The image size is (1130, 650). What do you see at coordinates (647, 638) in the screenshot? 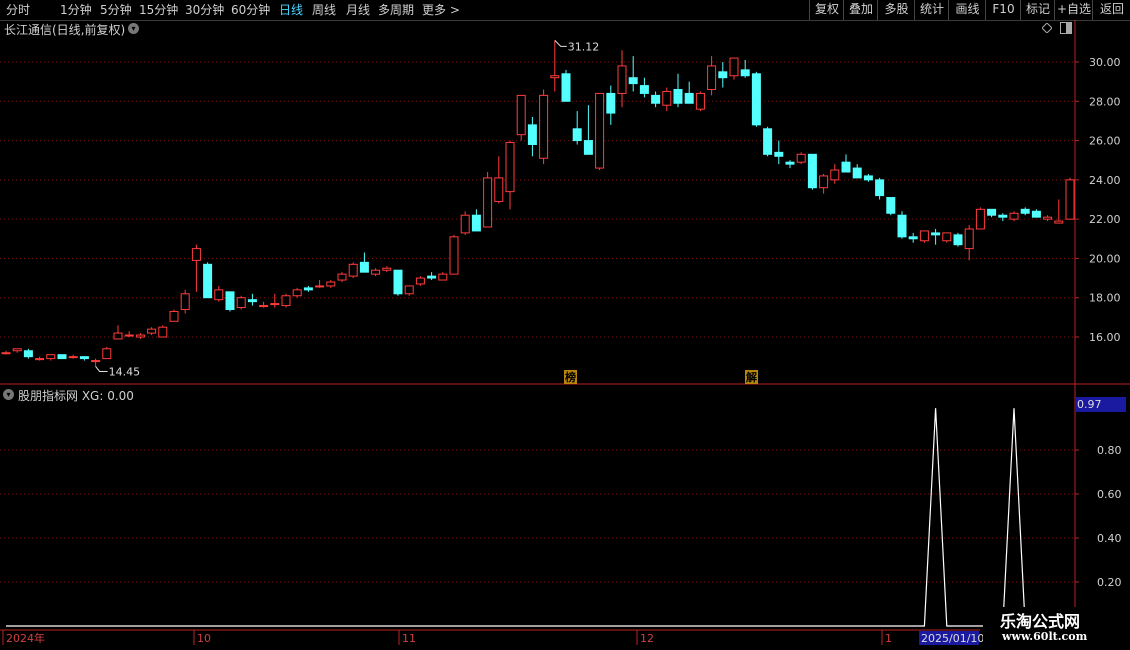
I see `x-tick-label: 12` at bounding box center [647, 638].